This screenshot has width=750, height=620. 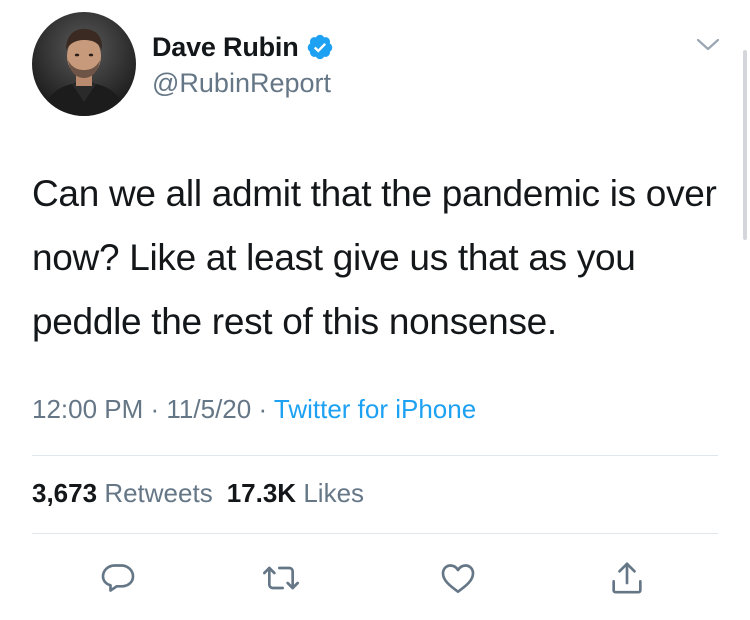 I want to click on likes-stat: 17.3K Likes, so click(x=295, y=493).